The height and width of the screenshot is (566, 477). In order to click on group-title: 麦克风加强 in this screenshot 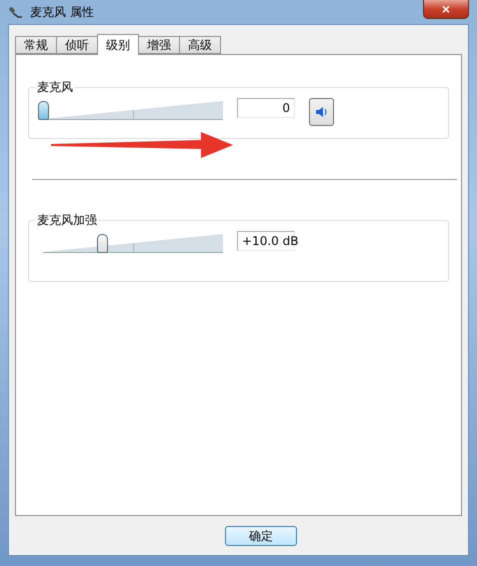, I will do `click(67, 220)`.